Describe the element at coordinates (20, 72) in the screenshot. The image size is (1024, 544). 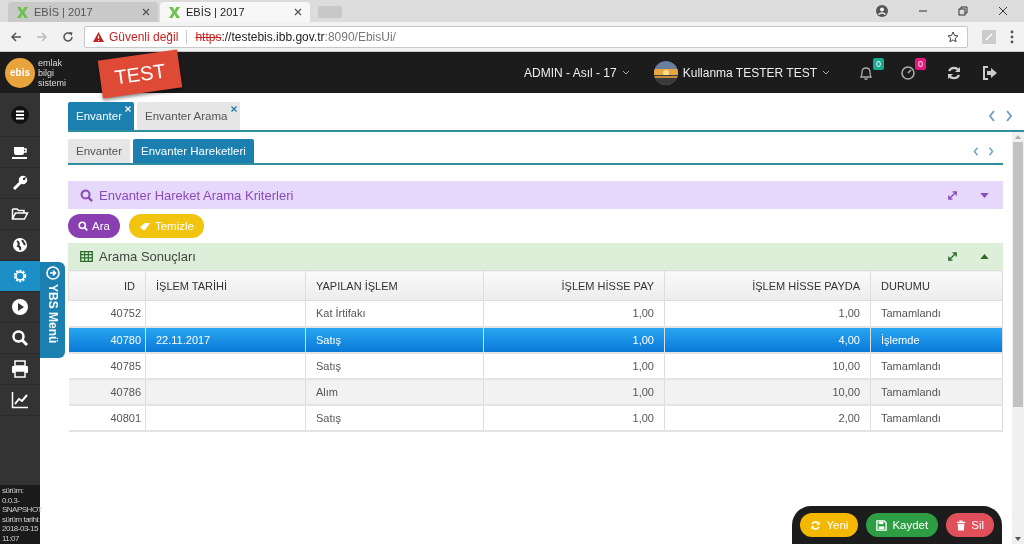
I see `logo-badge: ebis` at that location.